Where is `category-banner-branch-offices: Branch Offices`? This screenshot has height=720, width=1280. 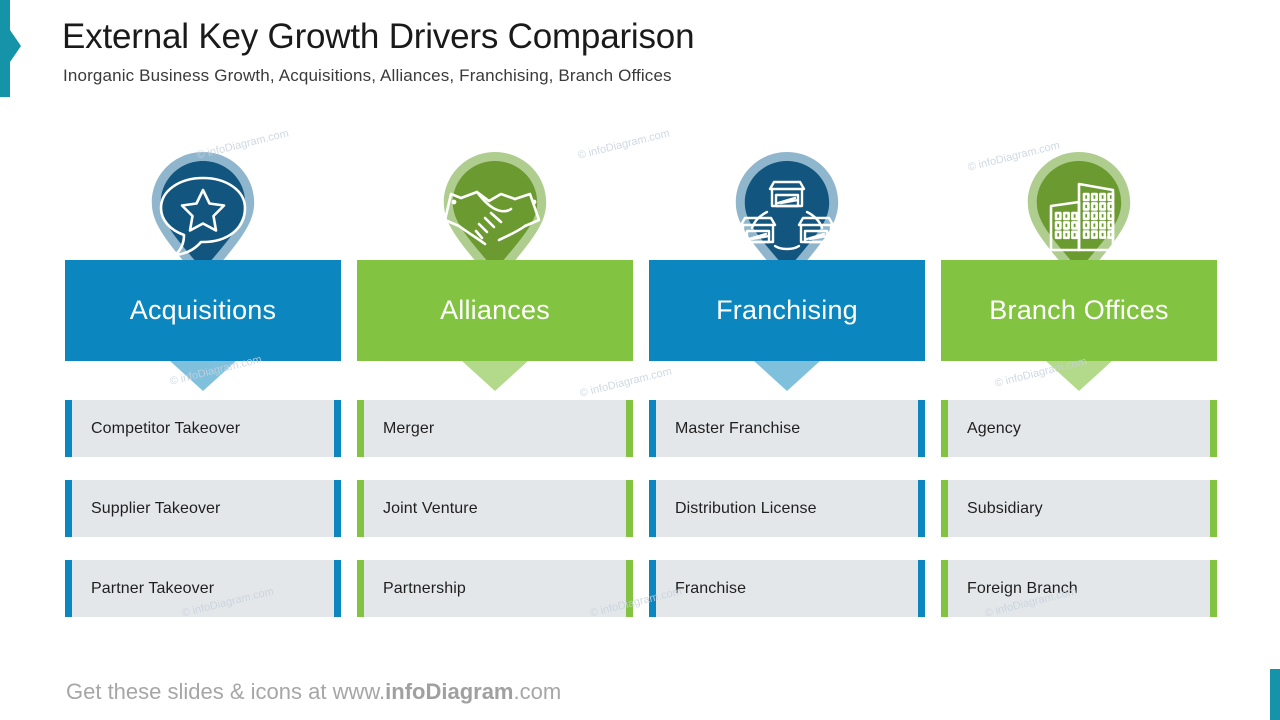 category-banner-branch-offices: Branch Offices is located at coordinates (1079, 310).